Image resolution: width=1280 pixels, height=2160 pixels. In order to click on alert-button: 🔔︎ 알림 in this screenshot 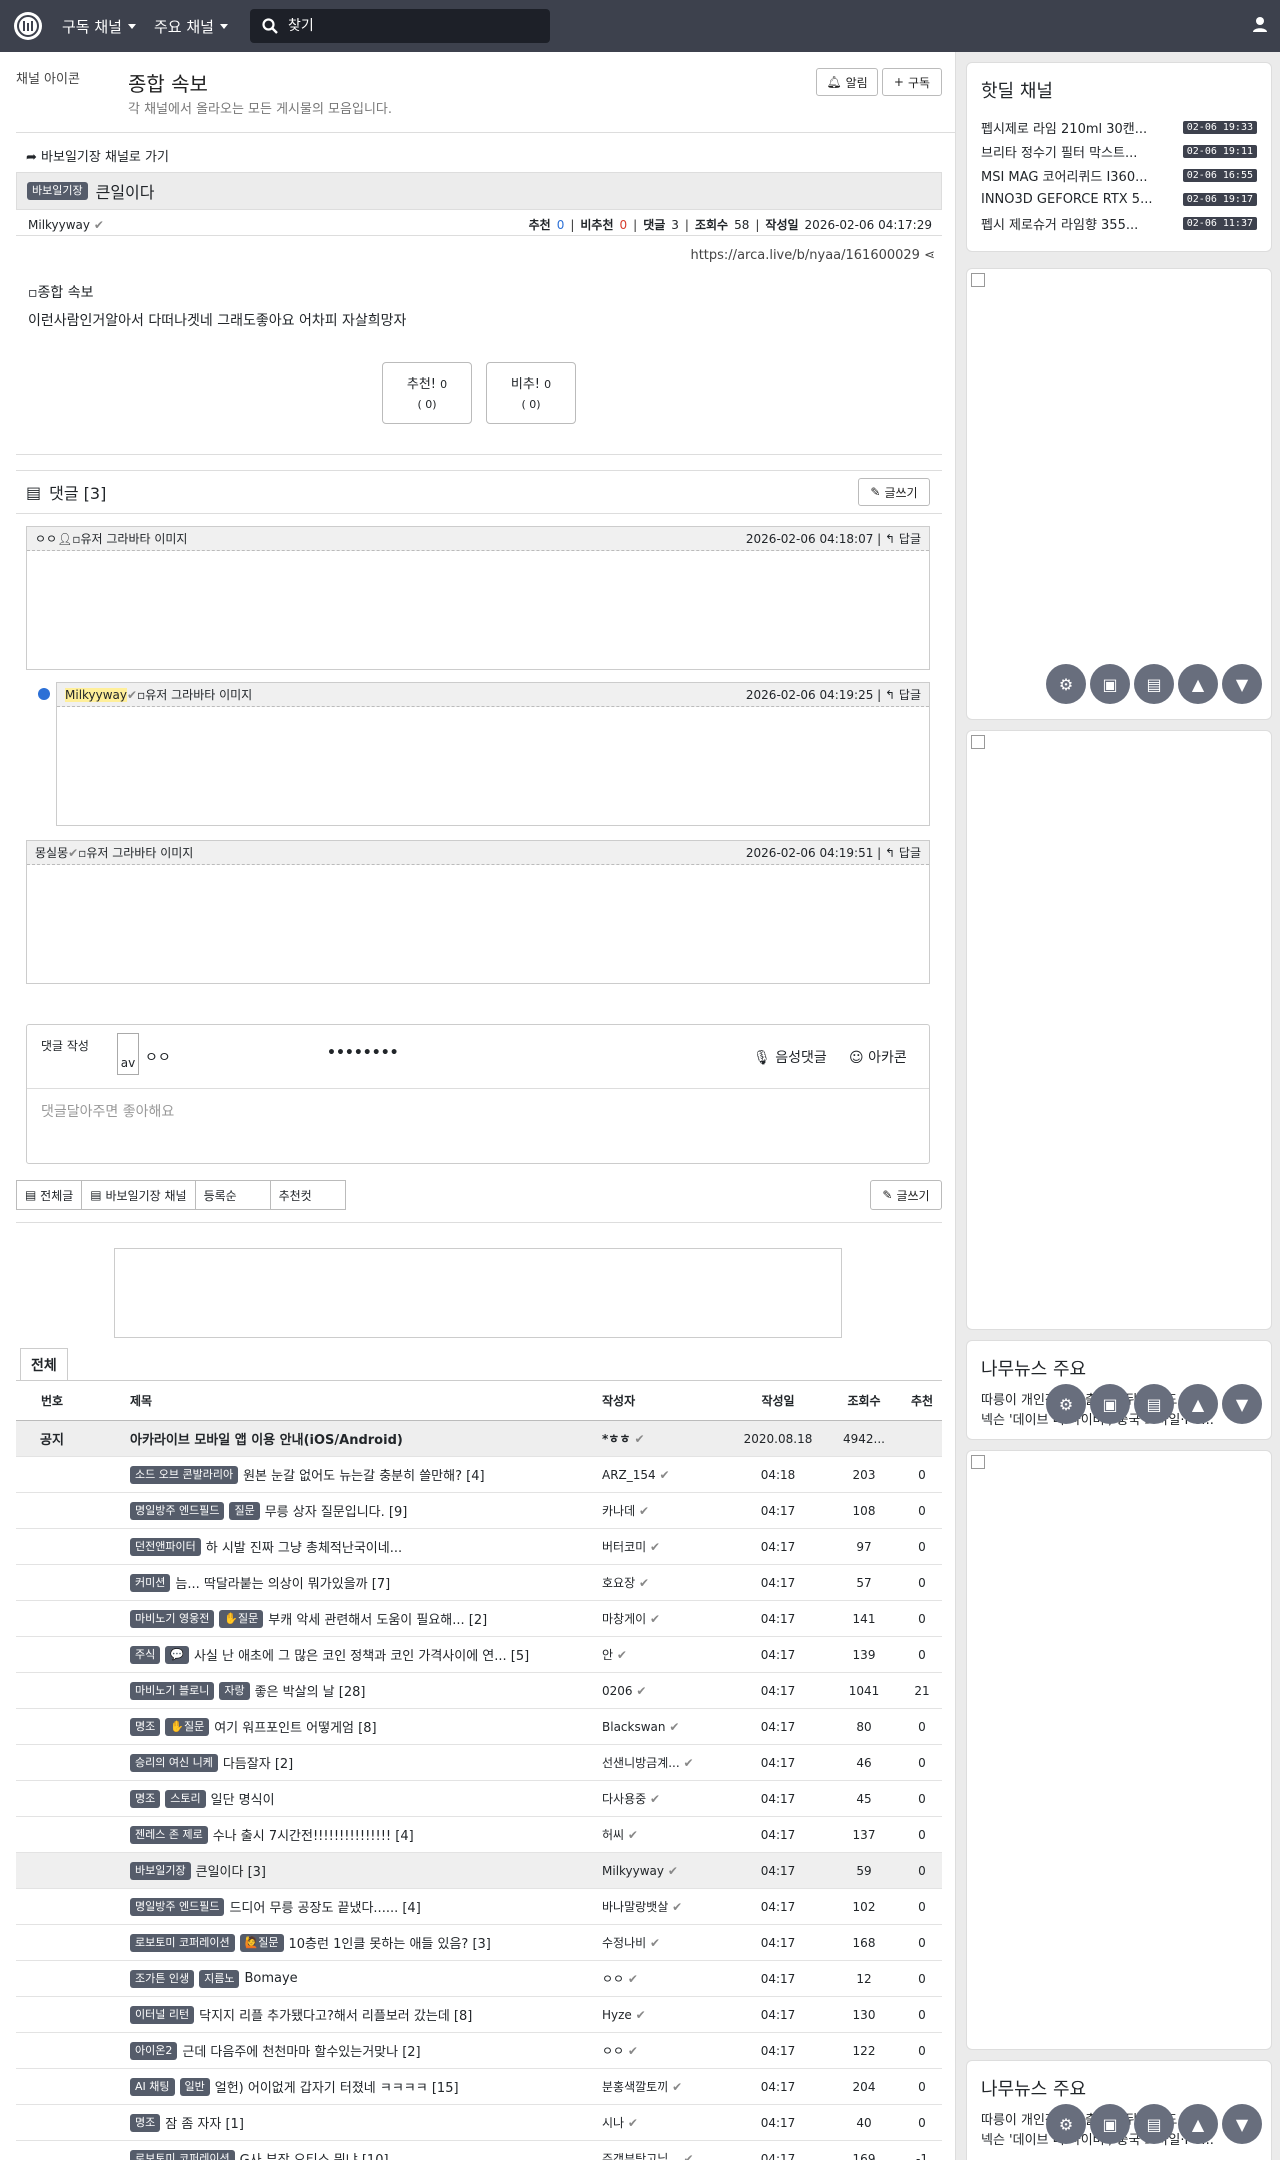, I will do `click(847, 82)`.